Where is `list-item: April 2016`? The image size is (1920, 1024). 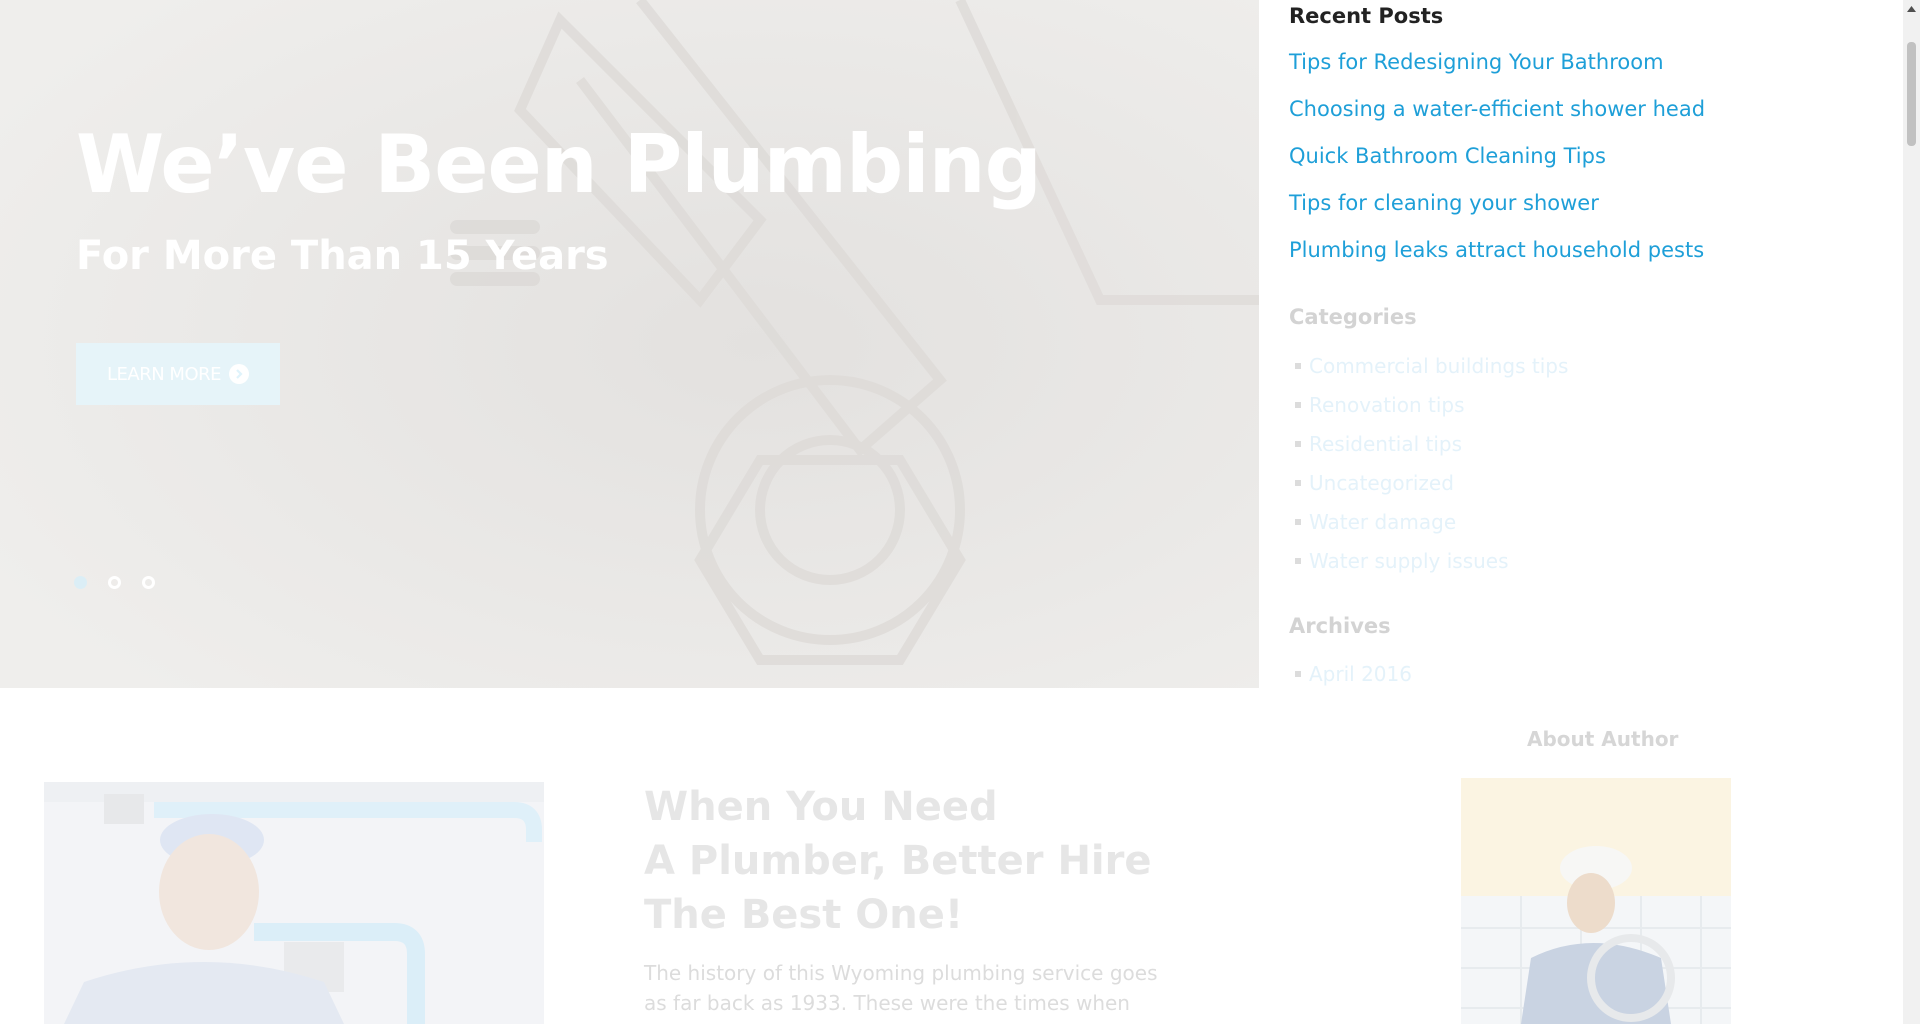 list-item: April 2016 is located at coordinates (1350, 674).